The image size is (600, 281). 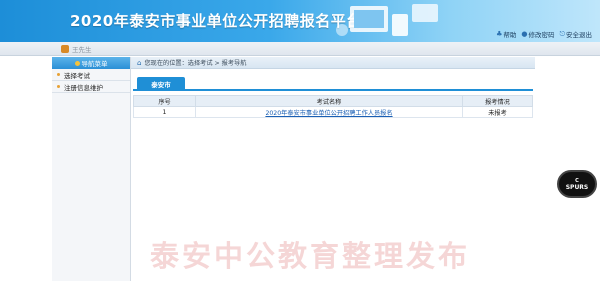 I want to click on exam-name-link: 2020年泰安市事业单位公开招聘工作人员报名, so click(x=328, y=113).